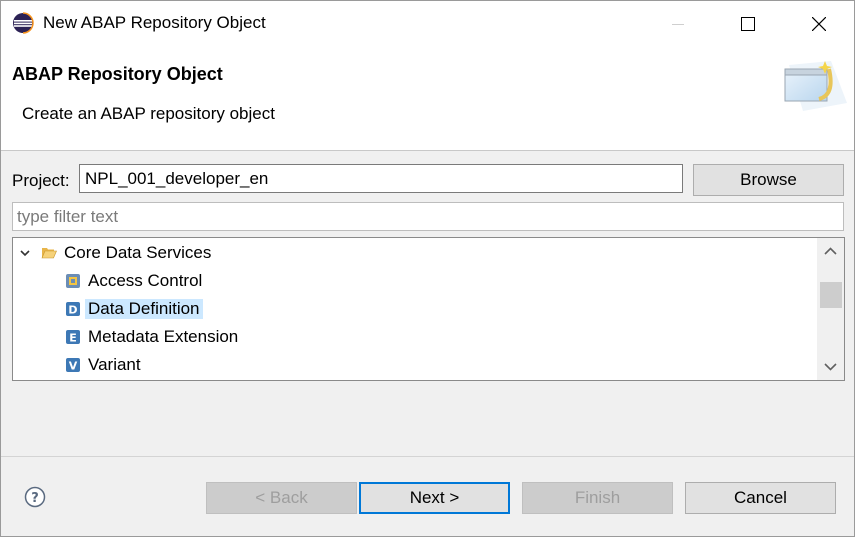 The height and width of the screenshot is (537, 855). I want to click on folder-open-icon, so click(49, 253).